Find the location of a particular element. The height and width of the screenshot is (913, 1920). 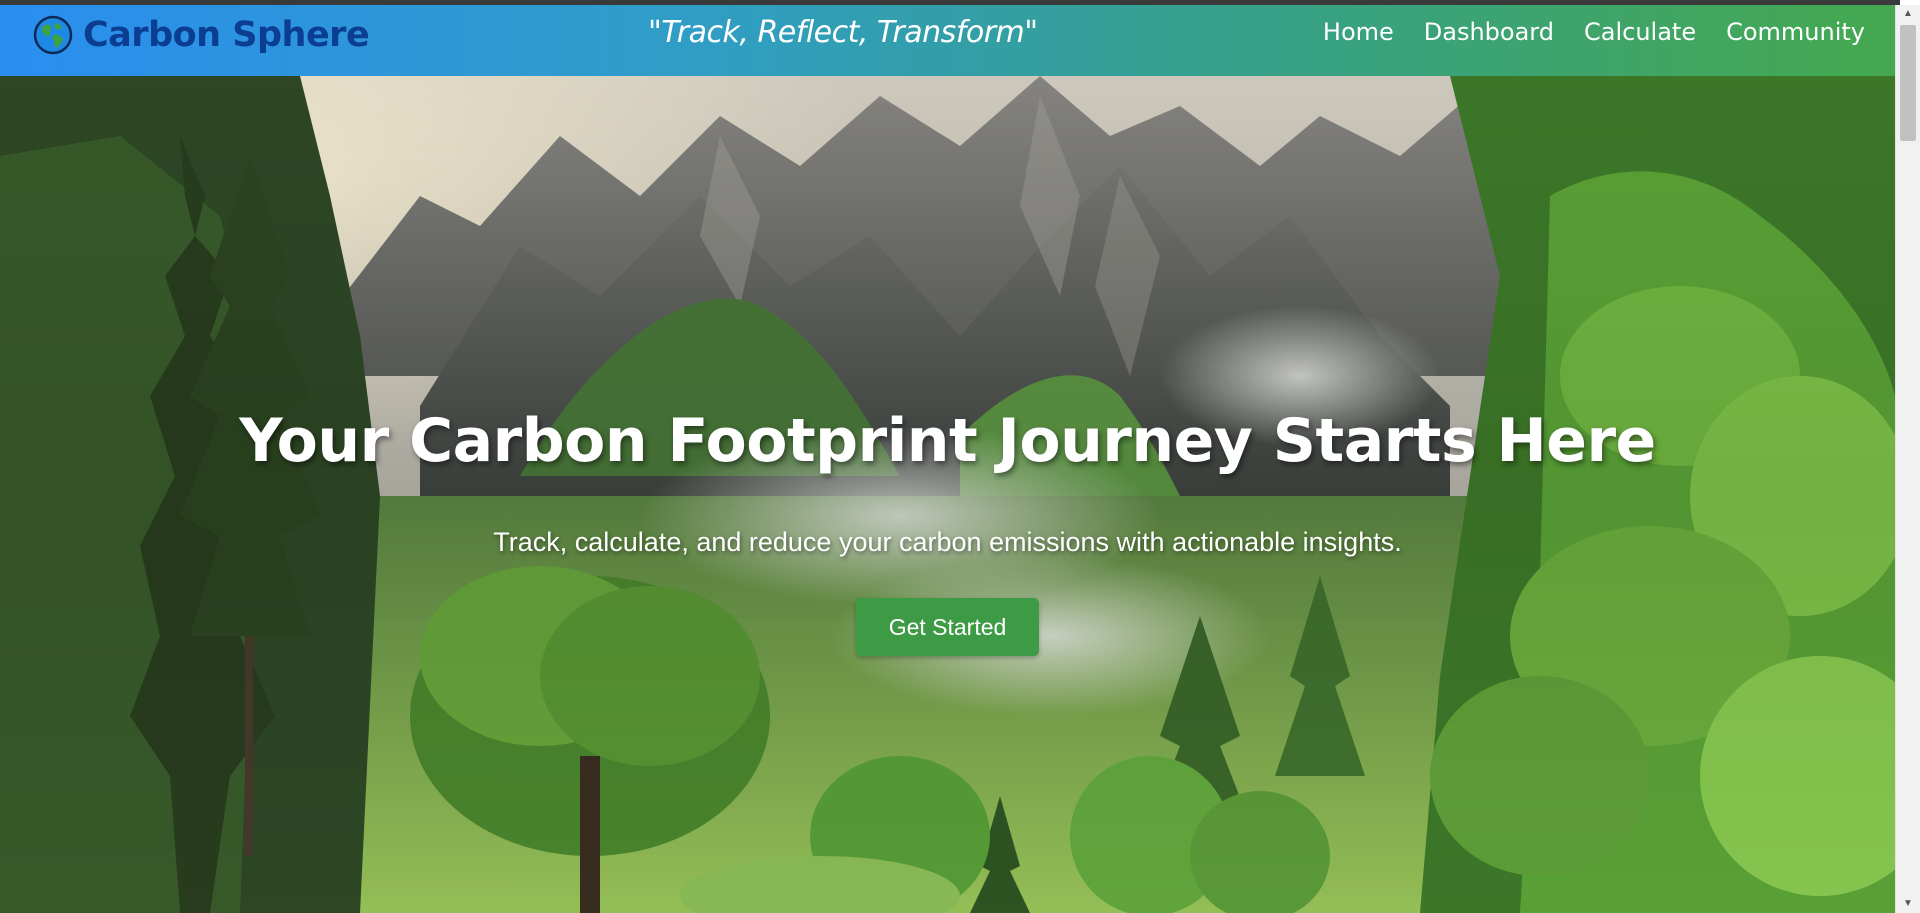

main-navigation: Home Dashboard Calculate Community is located at coordinates (1594, 32).